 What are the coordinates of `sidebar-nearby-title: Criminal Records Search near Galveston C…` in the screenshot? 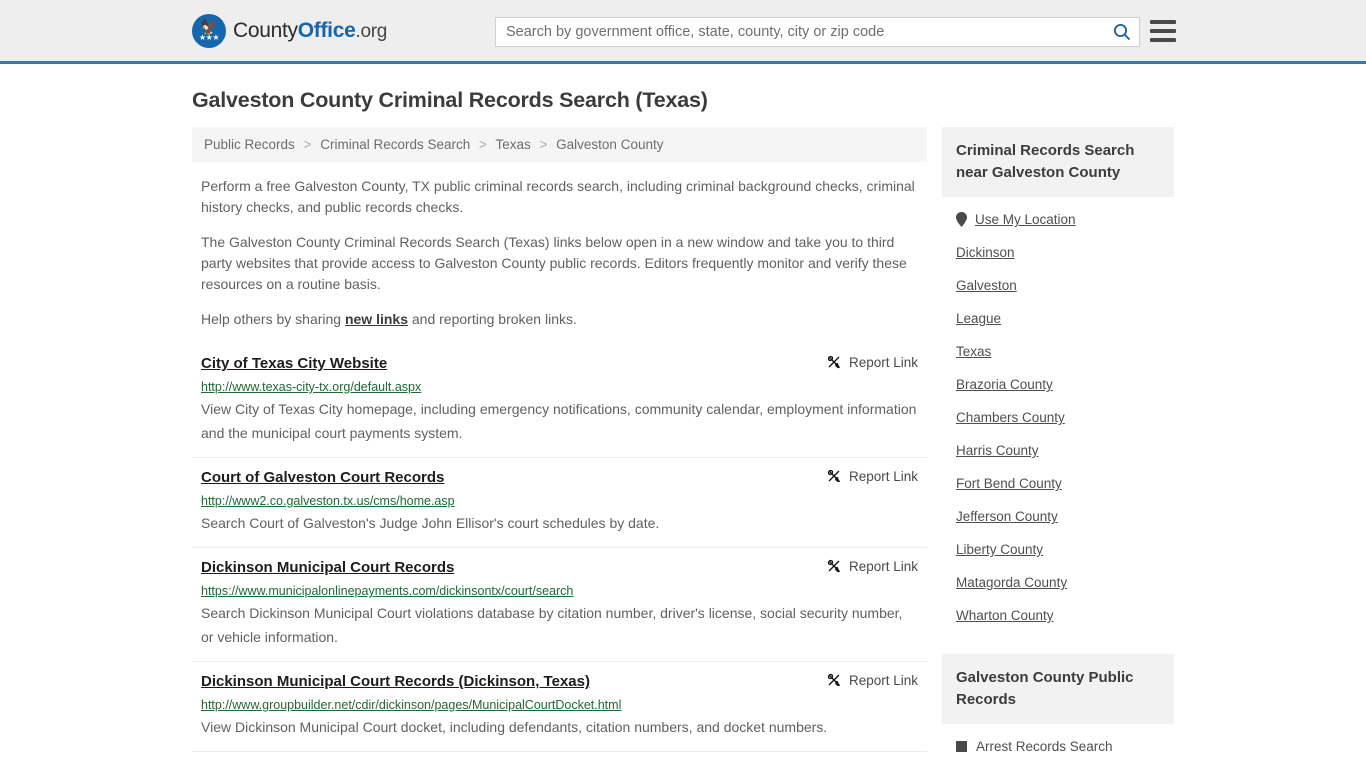 It's located at (1058, 162).